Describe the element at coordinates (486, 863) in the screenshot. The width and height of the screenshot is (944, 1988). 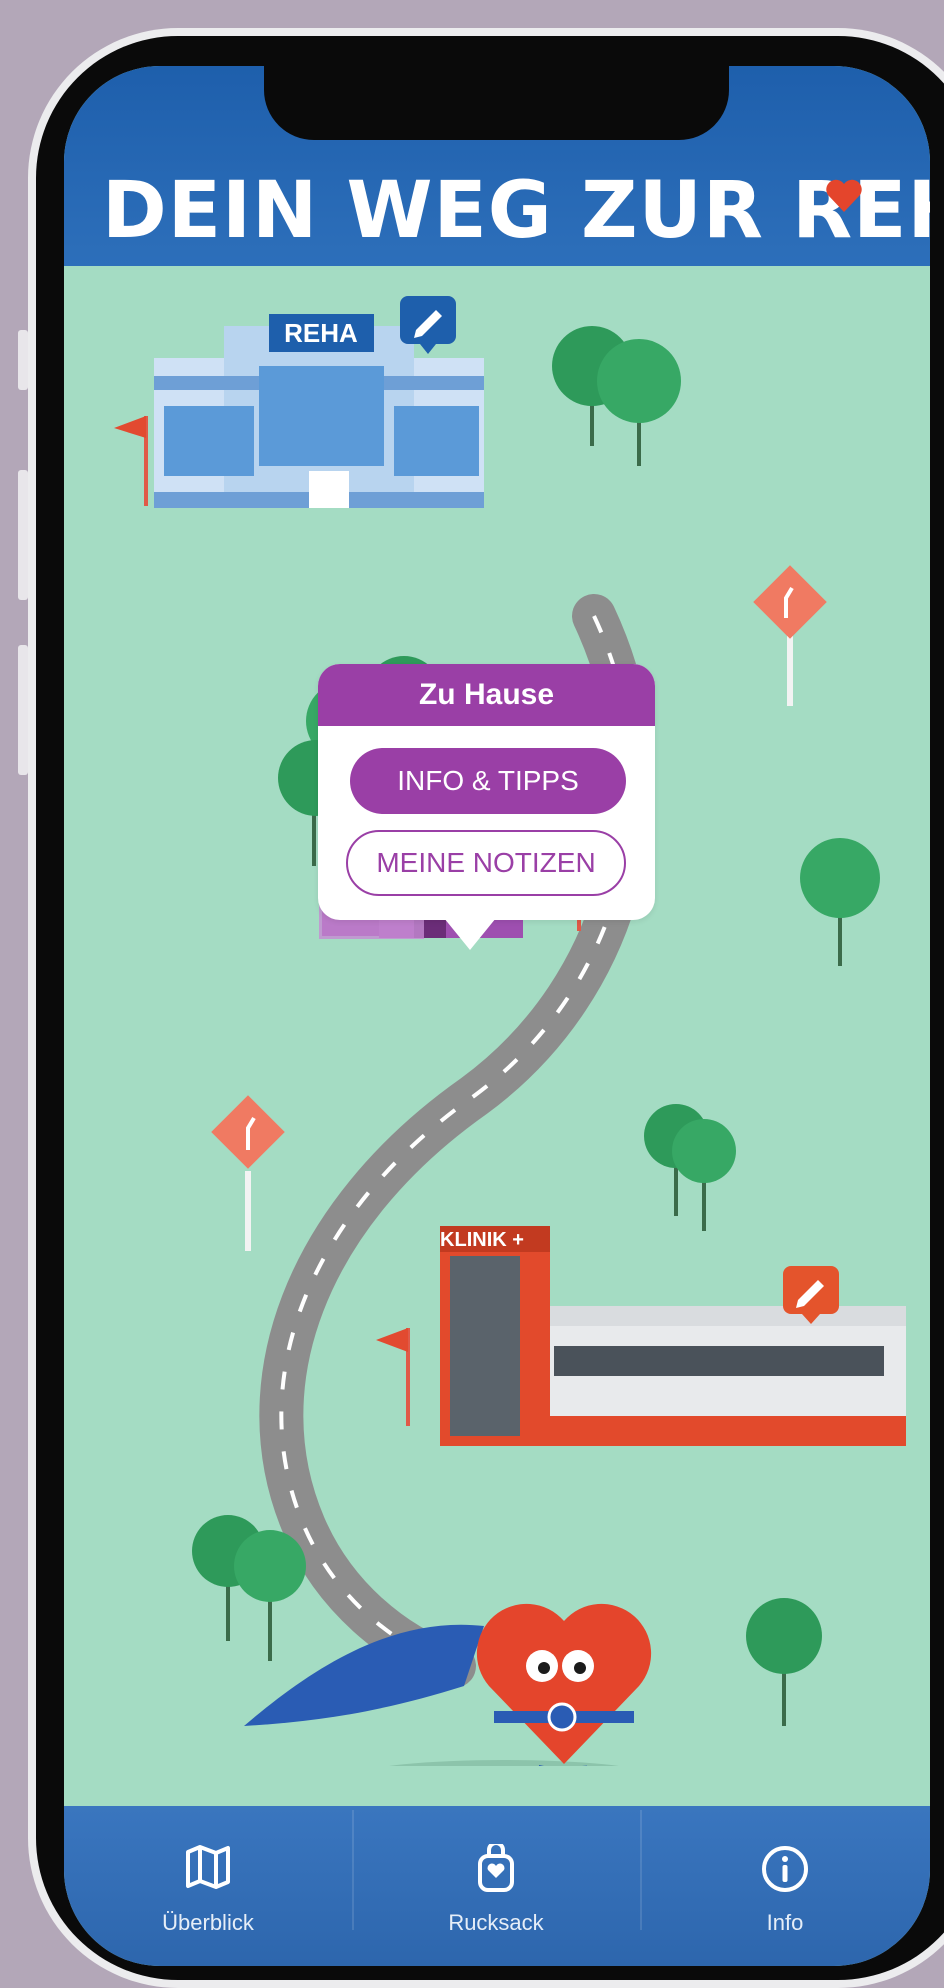
I see `meine-notizen-button: MEINE NOTIZEN` at that location.